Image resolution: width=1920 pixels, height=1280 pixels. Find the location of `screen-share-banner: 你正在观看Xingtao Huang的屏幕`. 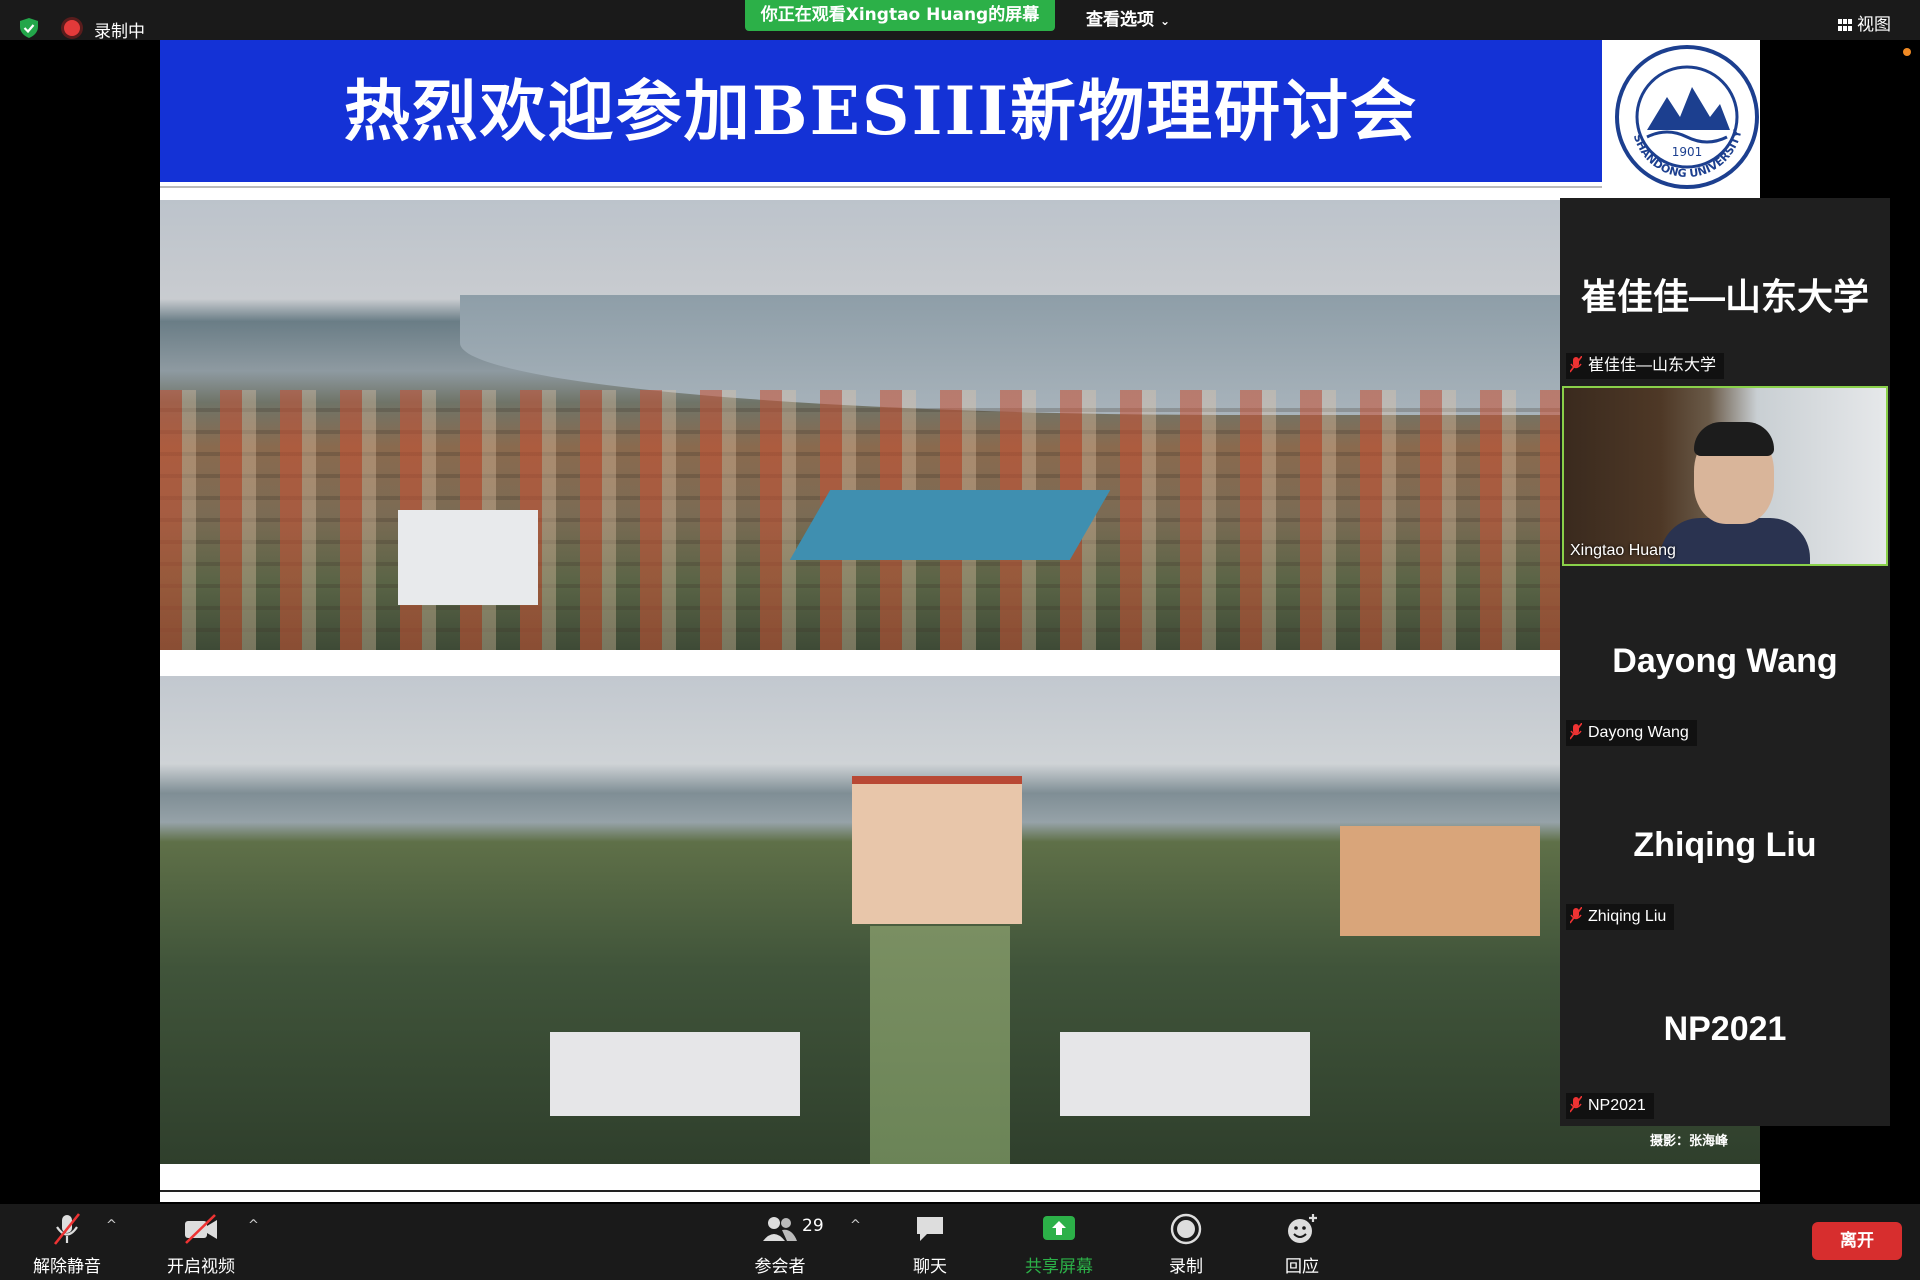

screen-share-banner: 你正在观看Xingtao Huang的屏幕 is located at coordinates (900, 15).